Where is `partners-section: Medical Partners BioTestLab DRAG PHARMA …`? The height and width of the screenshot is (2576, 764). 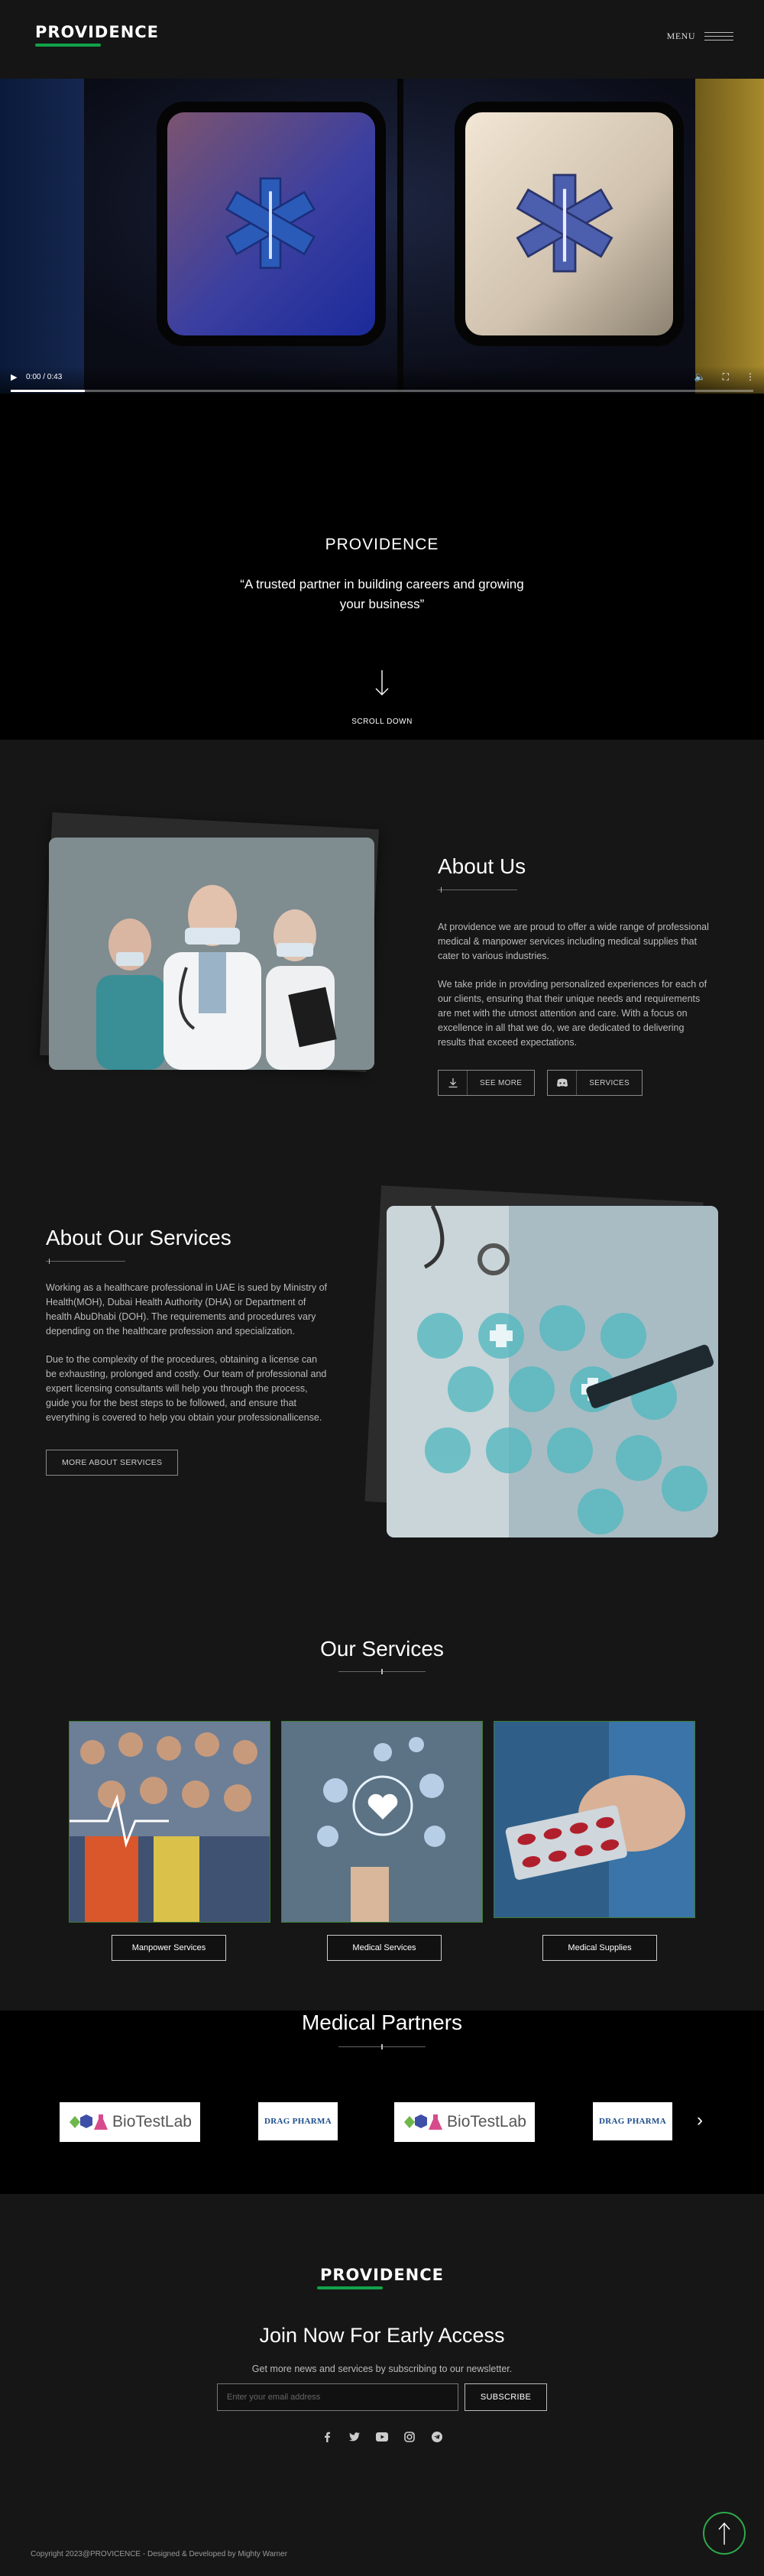 partners-section: Medical Partners BioTestLab DRAG PHARMA … is located at coordinates (382, 2102).